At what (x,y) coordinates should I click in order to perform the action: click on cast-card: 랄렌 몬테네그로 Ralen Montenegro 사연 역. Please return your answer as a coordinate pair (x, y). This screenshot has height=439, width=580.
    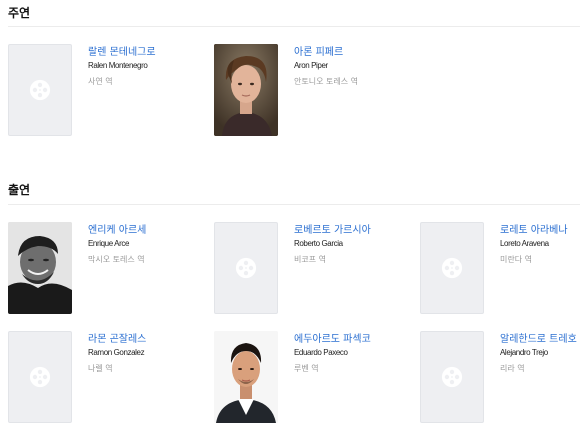
    Looking at the image, I should click on (108, 91).